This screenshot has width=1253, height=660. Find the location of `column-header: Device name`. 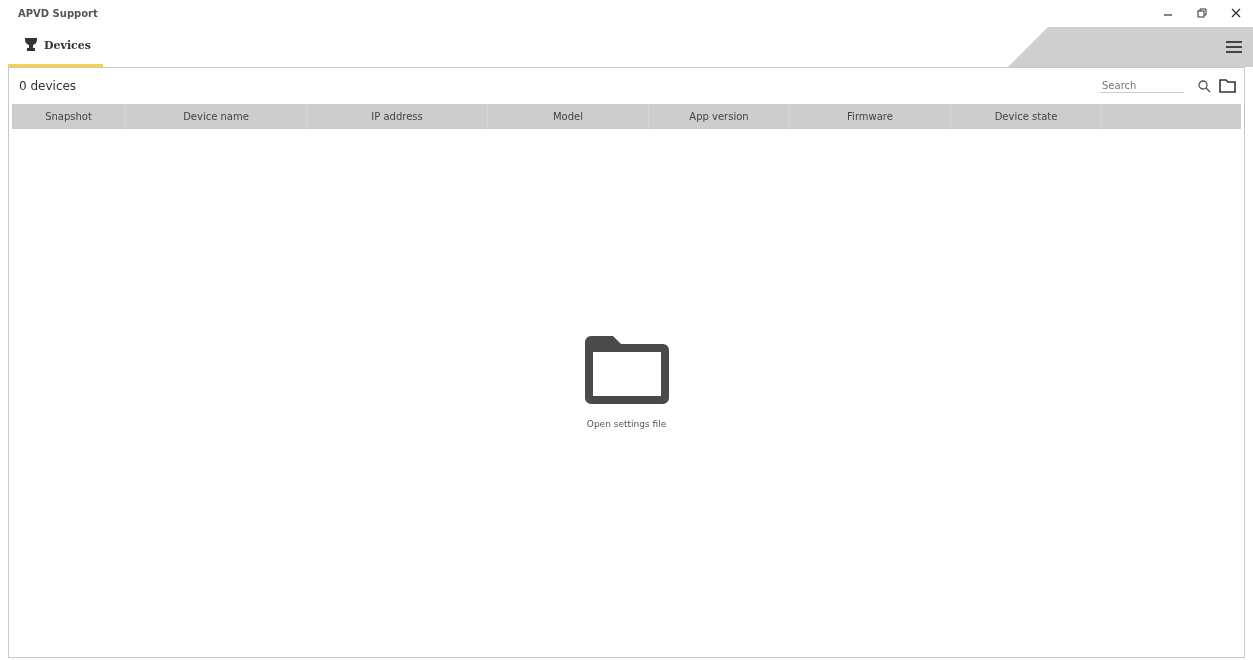

column-header: Device name is located at coordinates (216, 116).